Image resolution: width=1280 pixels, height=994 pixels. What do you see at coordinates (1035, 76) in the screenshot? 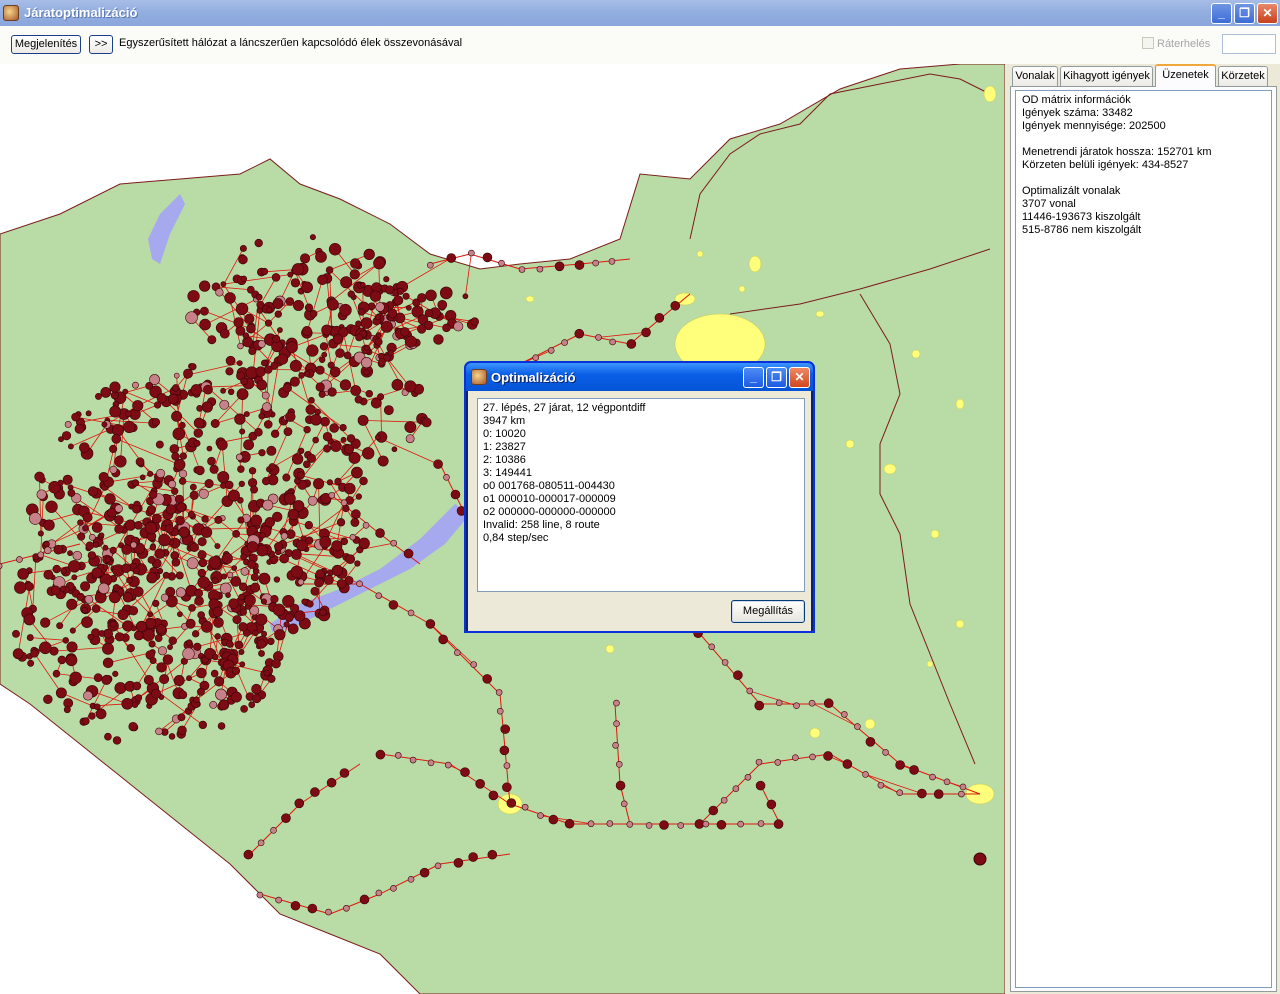
I see `tab-lines: Vonalak` at bounding box center [1035, 76].